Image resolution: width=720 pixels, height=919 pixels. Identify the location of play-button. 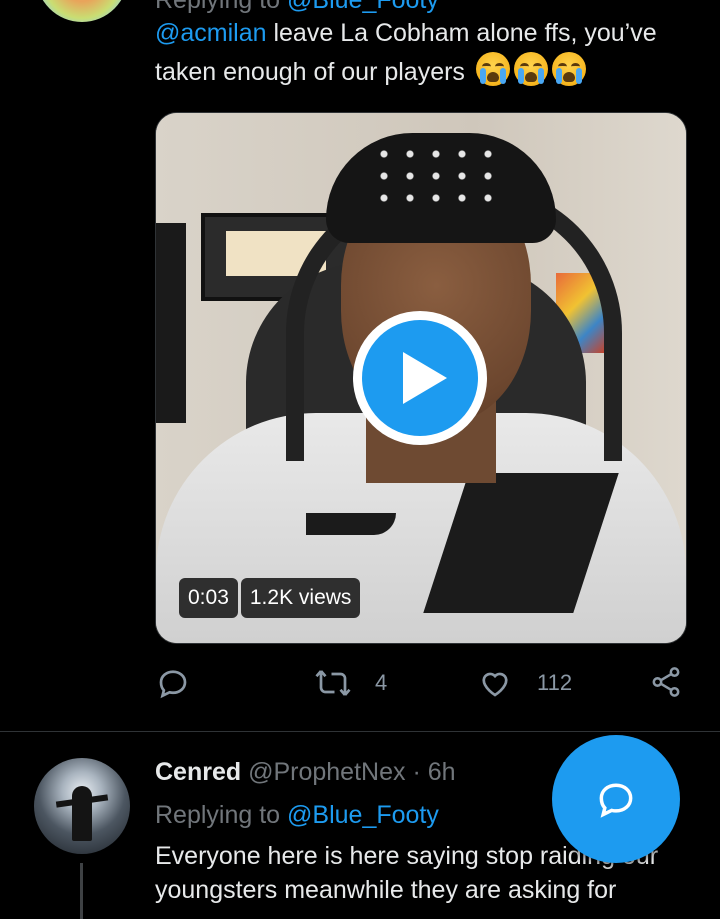
(420, 378).